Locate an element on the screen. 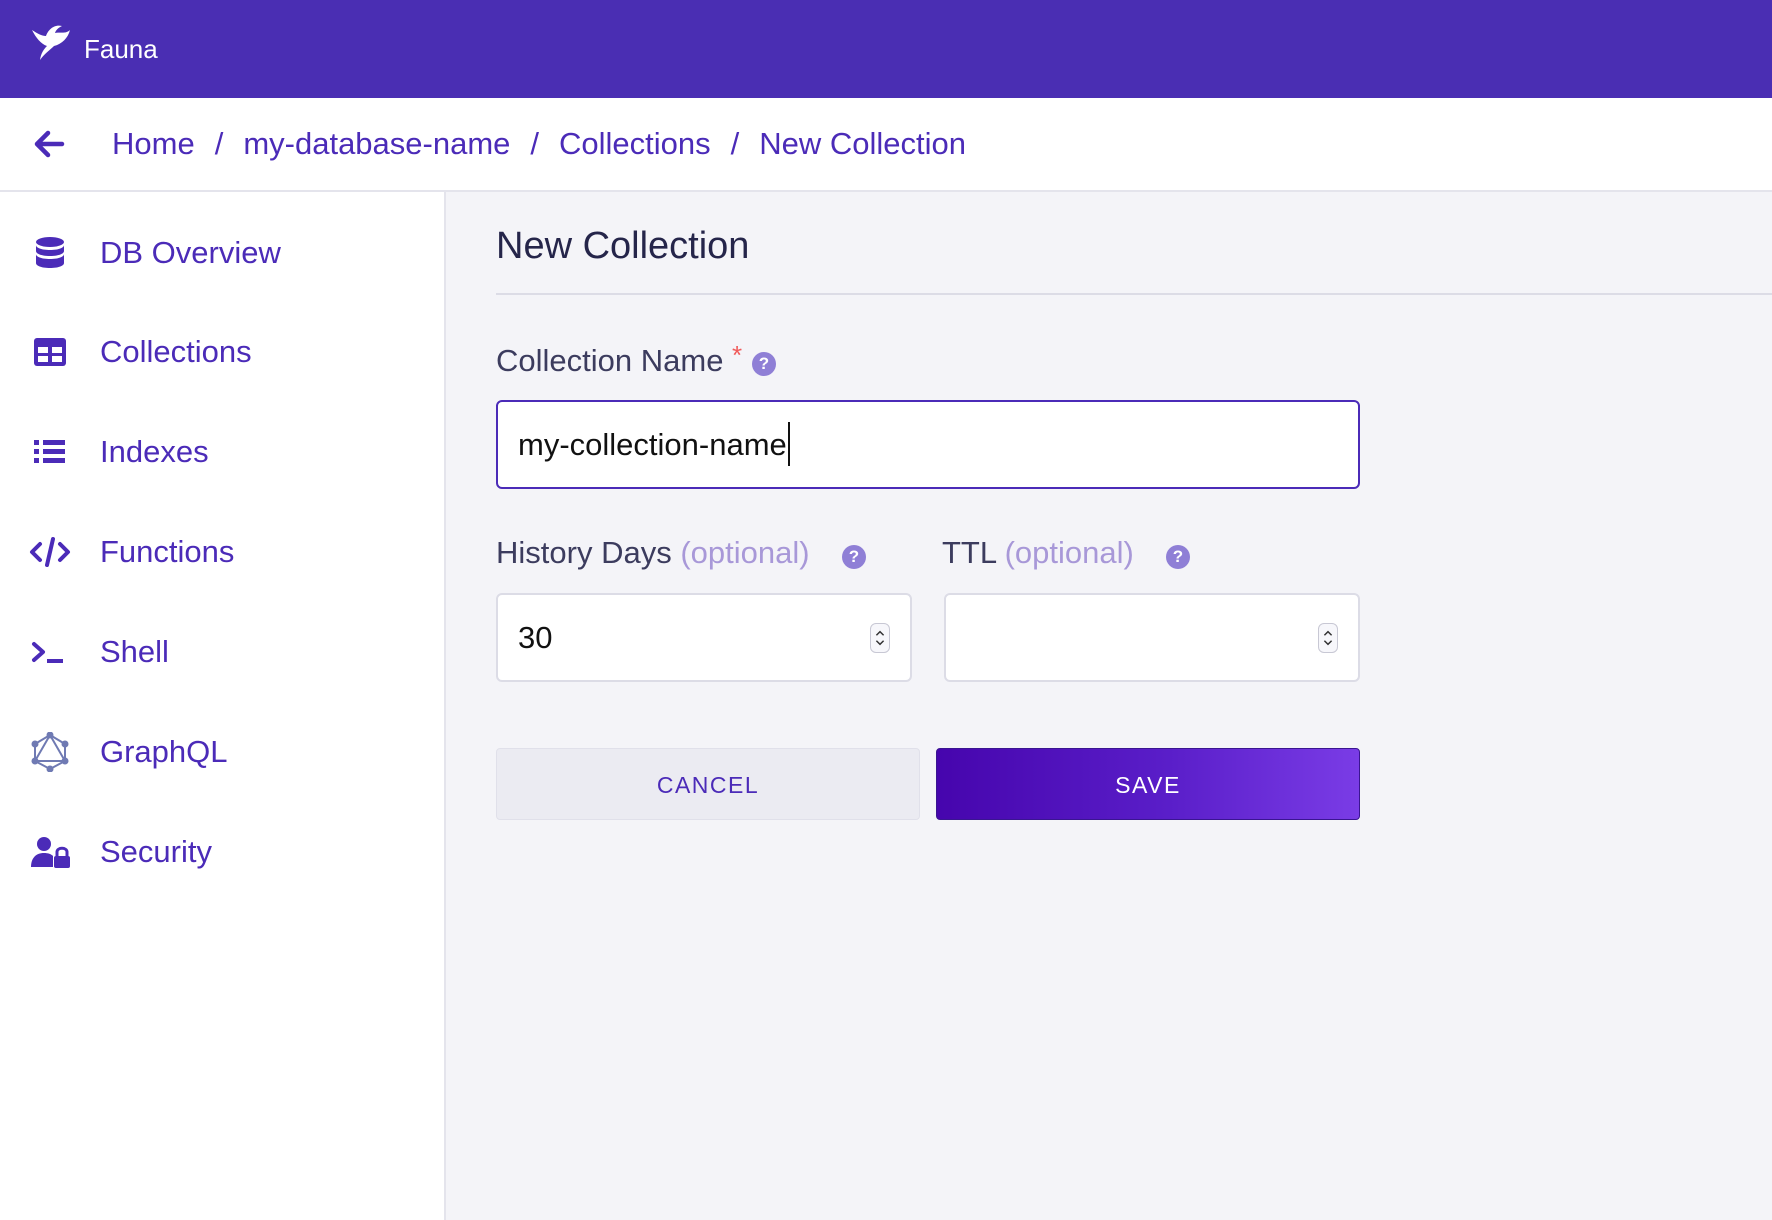 The width and height of the screenshot is (1772, 1220). sidebar-item-functions: Functions is located at coordinates (222, 552).